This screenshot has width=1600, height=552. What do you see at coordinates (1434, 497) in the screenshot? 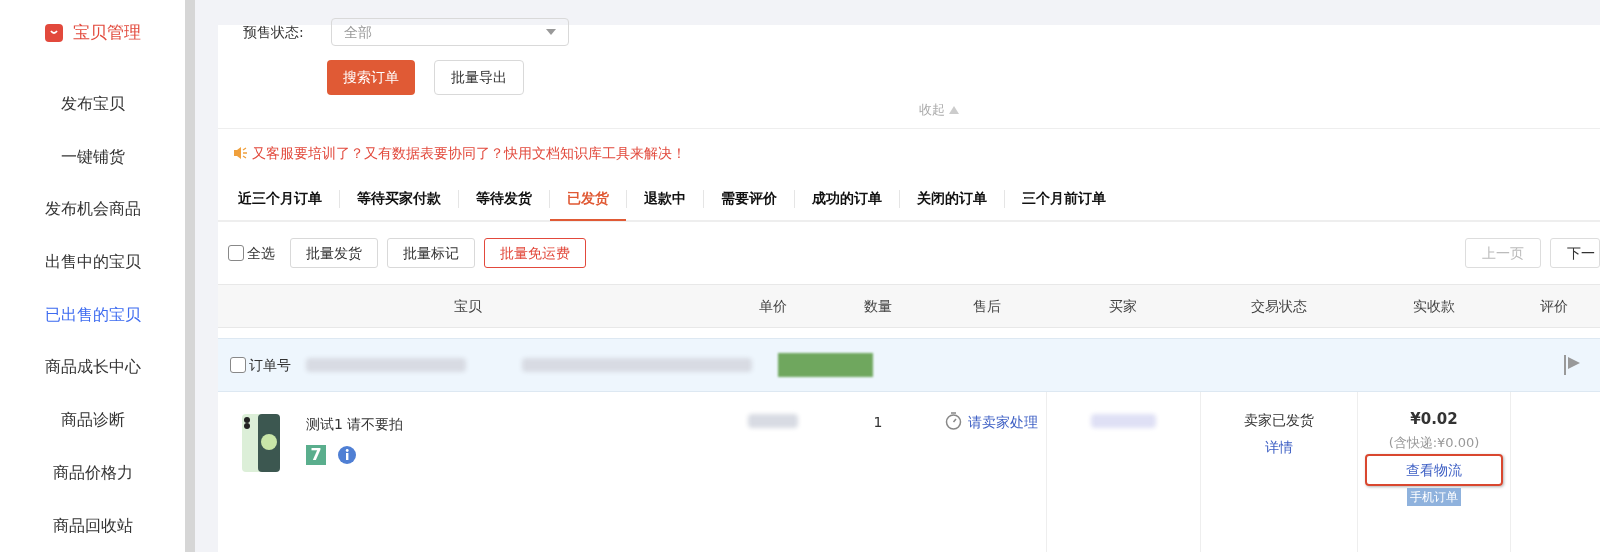
I see `mobile-order-tag: 手机订单` at bounding box center [1434, 497].